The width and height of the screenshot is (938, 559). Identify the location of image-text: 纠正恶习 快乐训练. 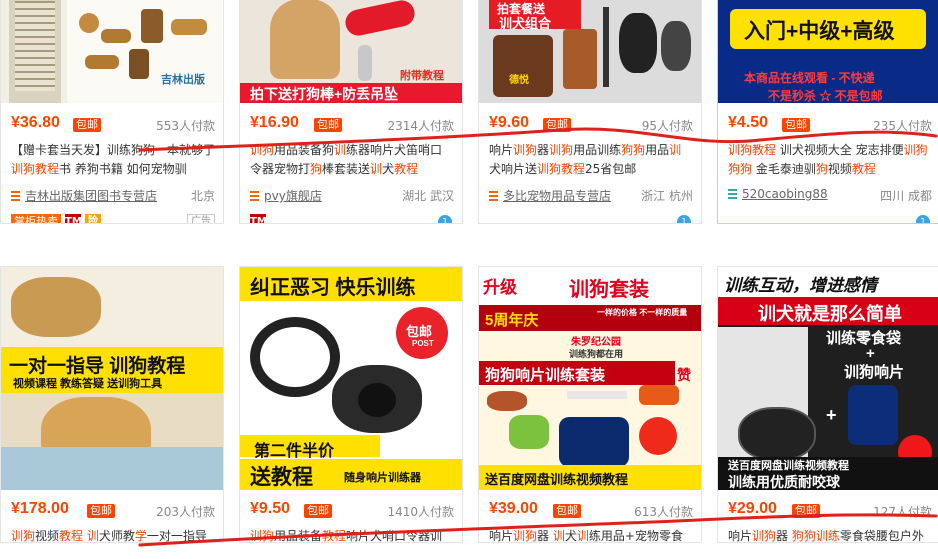
(333, 288).